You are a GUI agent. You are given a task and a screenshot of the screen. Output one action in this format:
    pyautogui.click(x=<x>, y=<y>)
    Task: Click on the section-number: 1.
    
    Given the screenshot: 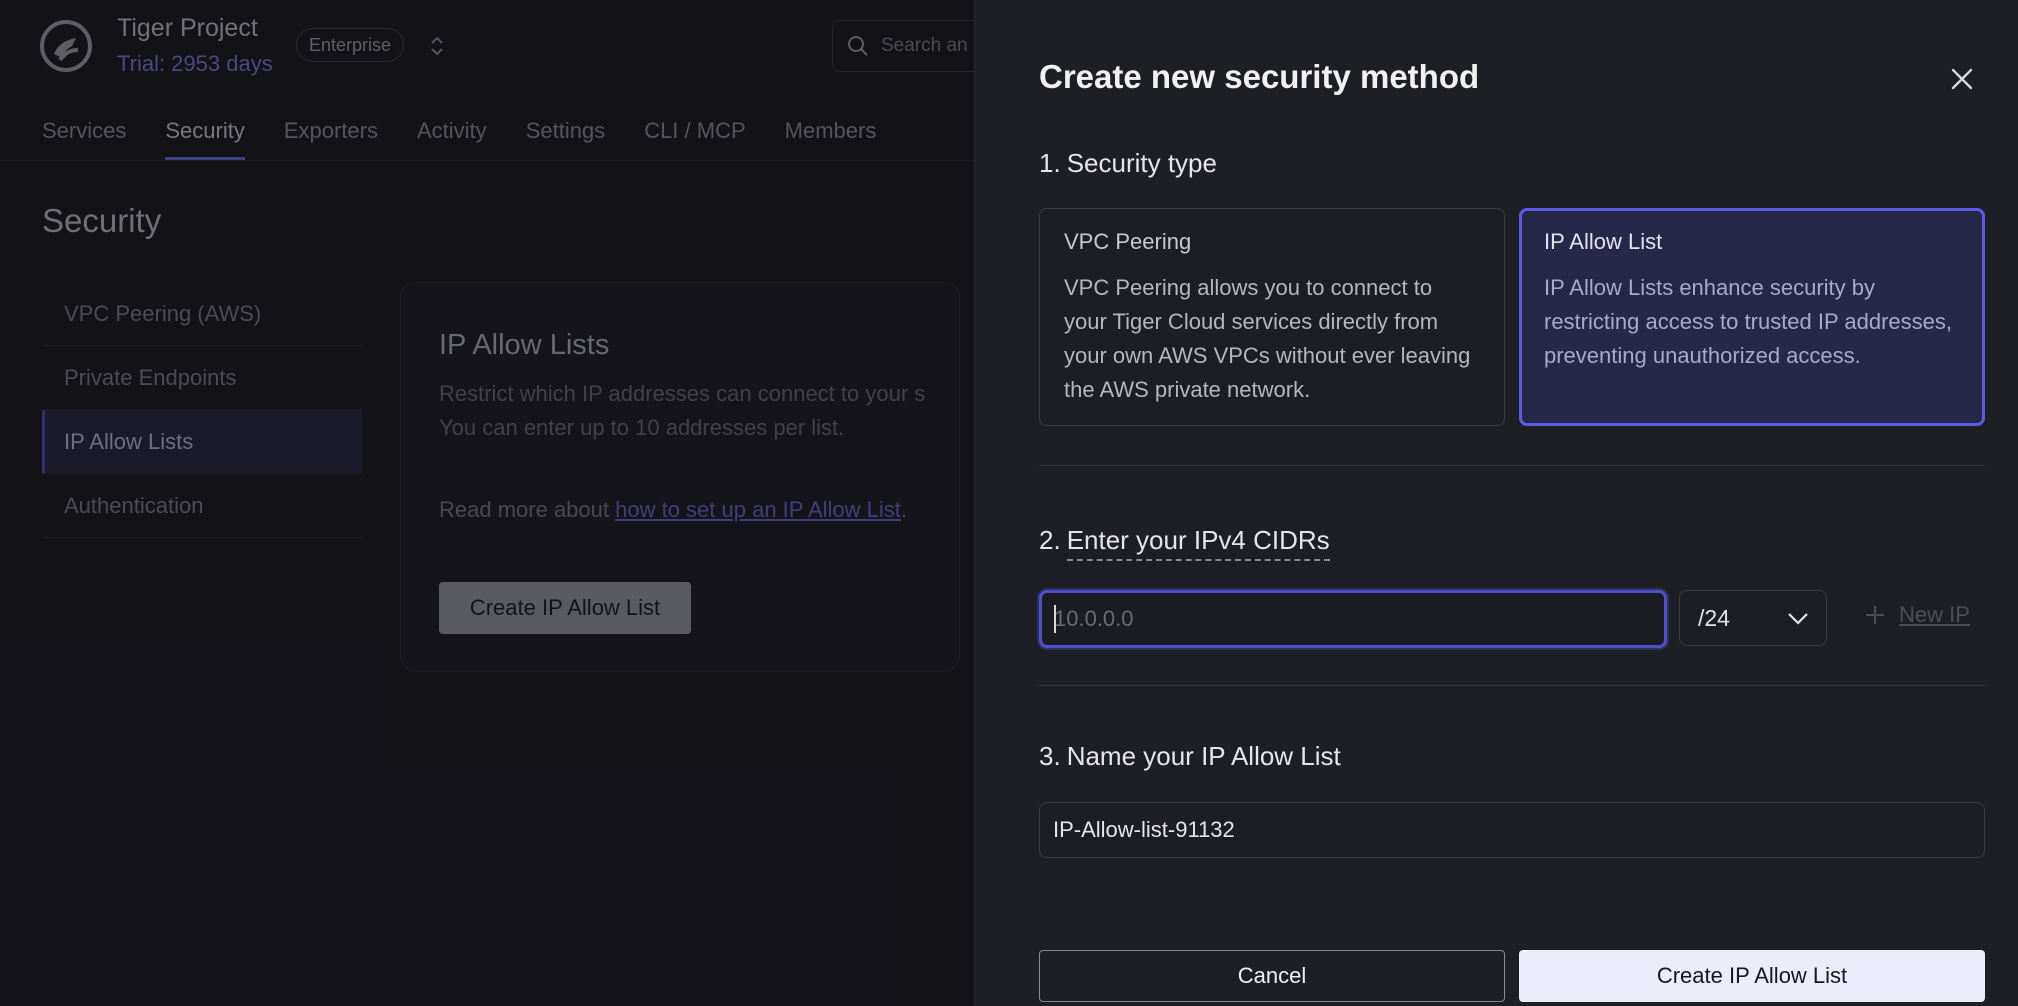 What is the action you would take?
    pyautogui.click(x=1050, y=163)
    